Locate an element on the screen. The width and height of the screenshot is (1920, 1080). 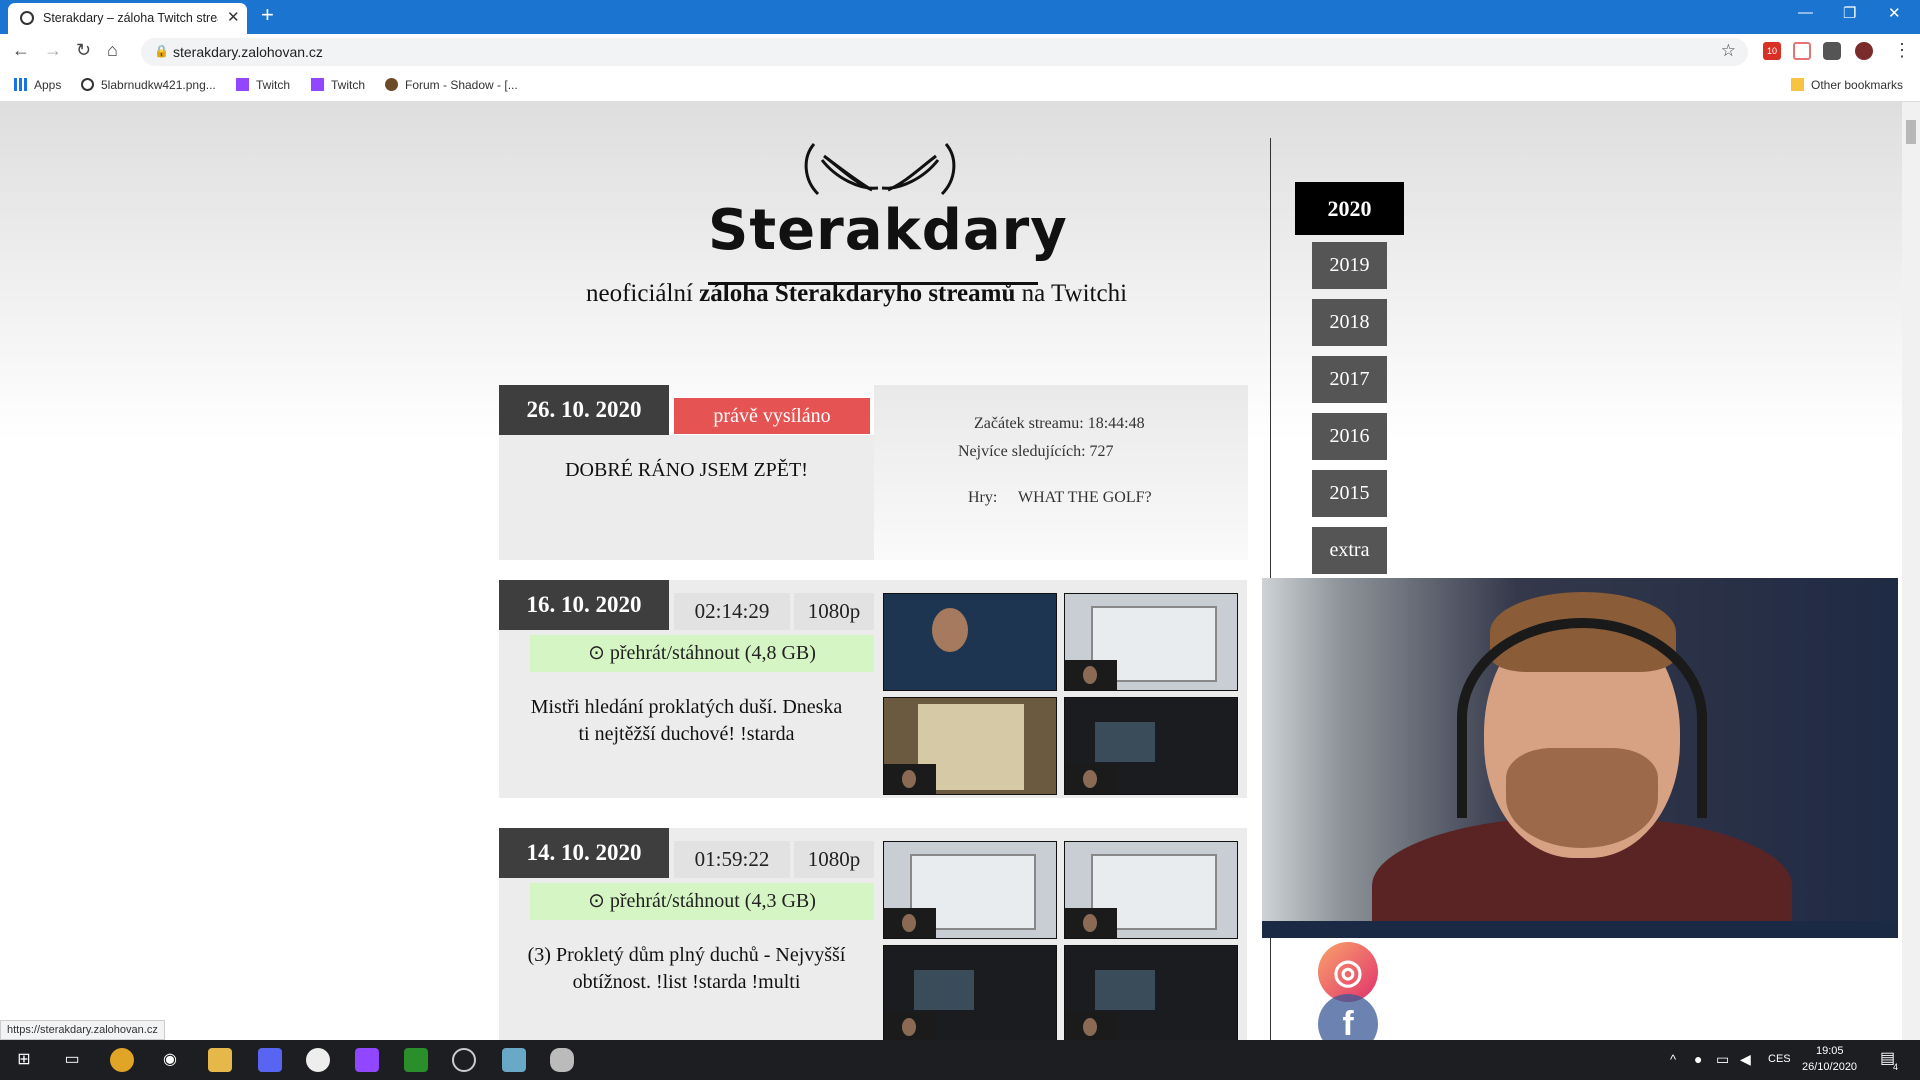
page-scrollbar is located at coordinates (1911, 571).